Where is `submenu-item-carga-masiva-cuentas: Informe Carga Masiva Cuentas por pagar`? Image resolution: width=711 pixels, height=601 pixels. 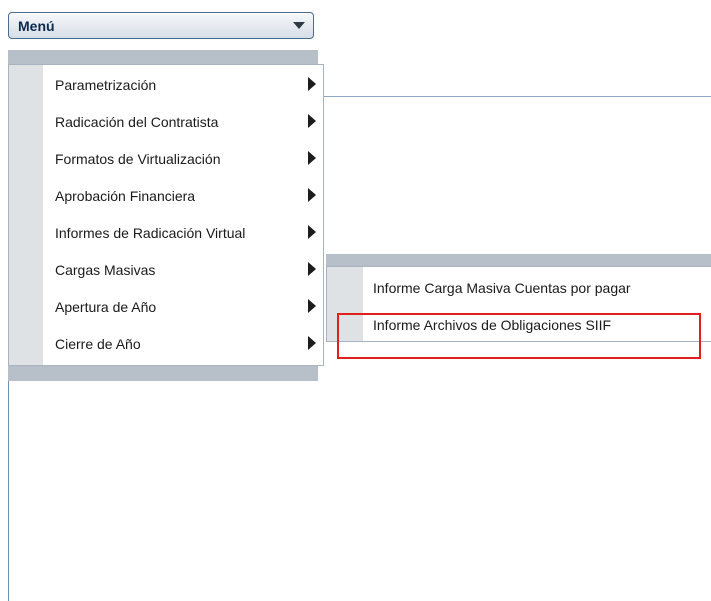 submenu-item-carga-masiva-cuentas: Informe Carga Masiva Cuentas por pagar is located at coordinates (519, 288).